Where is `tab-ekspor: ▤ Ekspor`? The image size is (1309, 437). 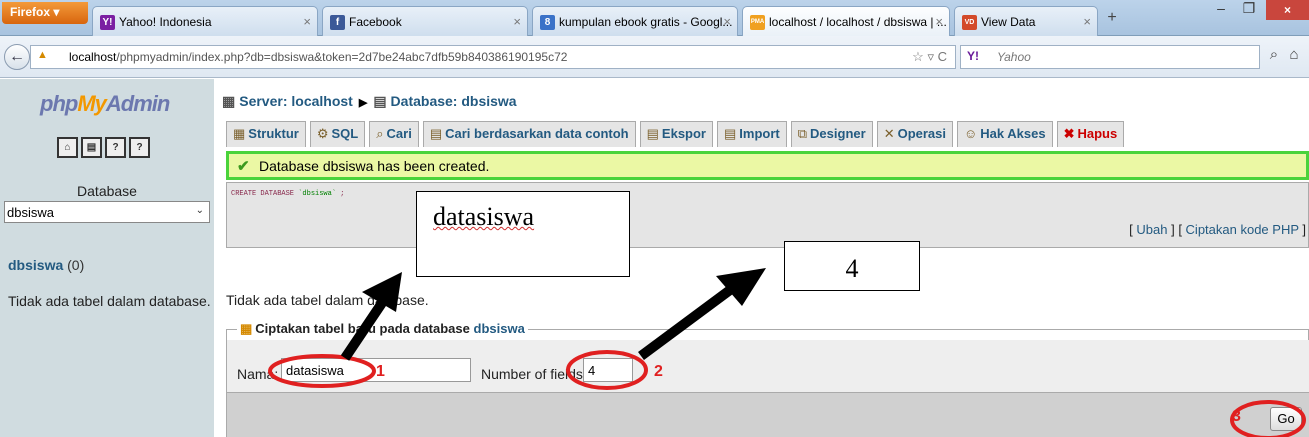
tab-ekspor: ▤ Ekspor is located at coordinates (676, 134).